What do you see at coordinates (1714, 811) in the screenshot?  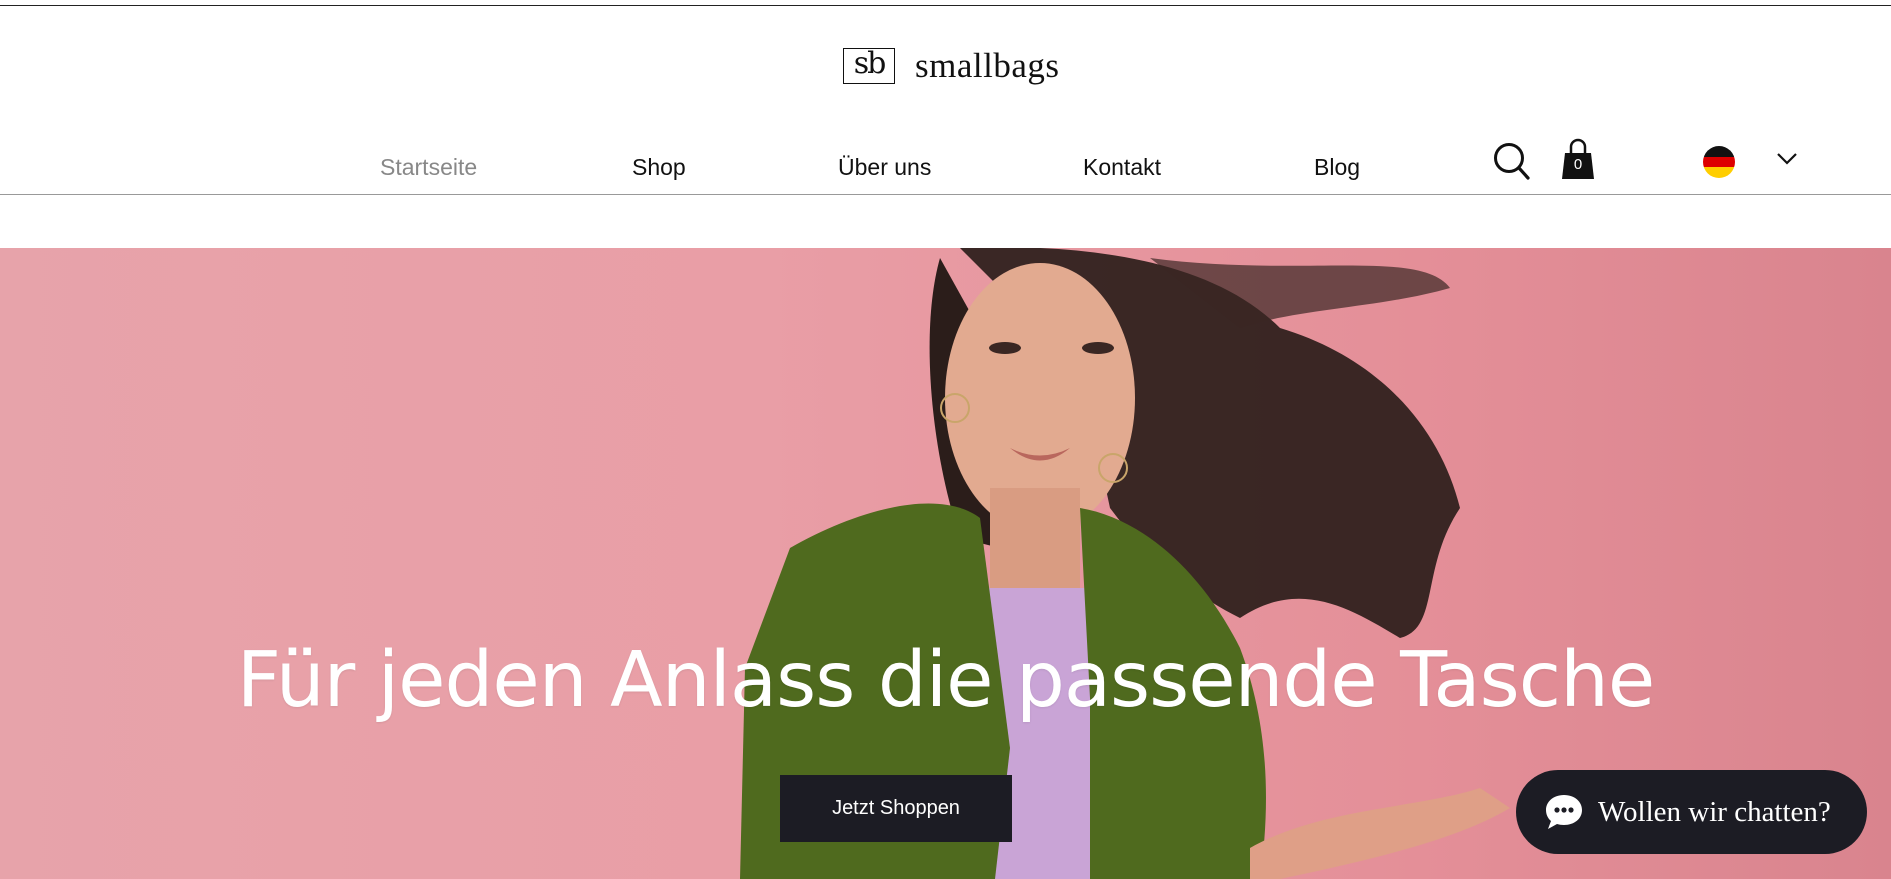 I see `chat-label: Wollen wir chatten?` at bounding box center [1714, 811].